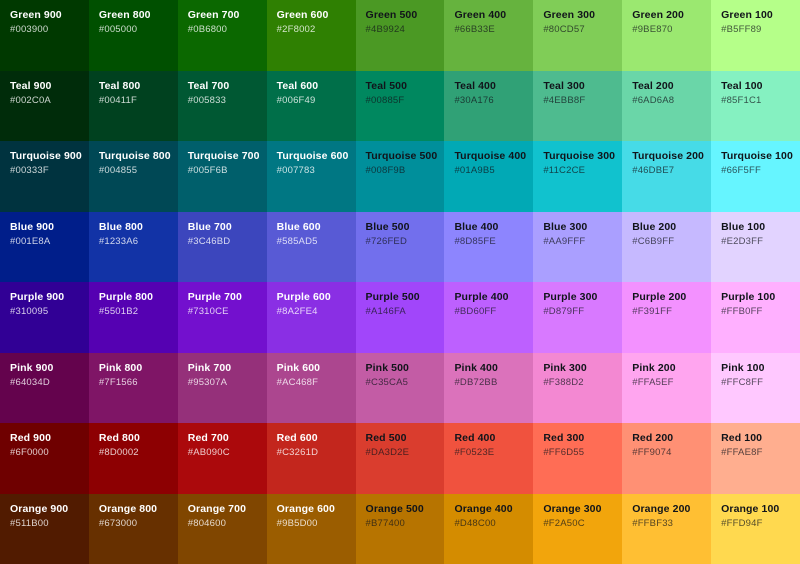  I want to click on color-swatch: Green 600 #2F8002, so click(311, 35).